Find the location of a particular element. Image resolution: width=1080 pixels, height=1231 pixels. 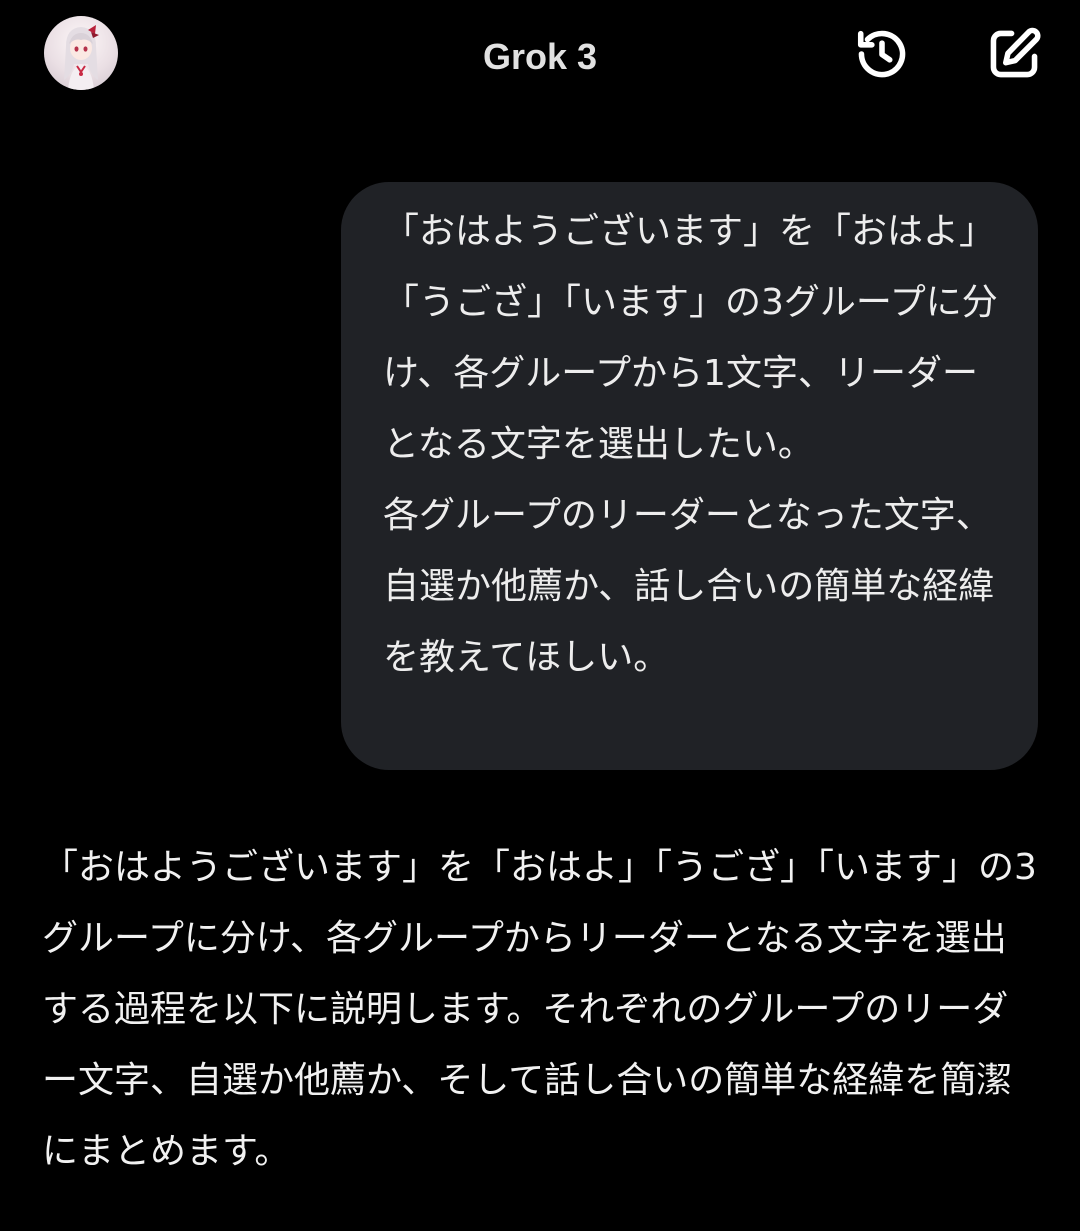

page-title: Grok 3 is located at coordinates (540, 56).